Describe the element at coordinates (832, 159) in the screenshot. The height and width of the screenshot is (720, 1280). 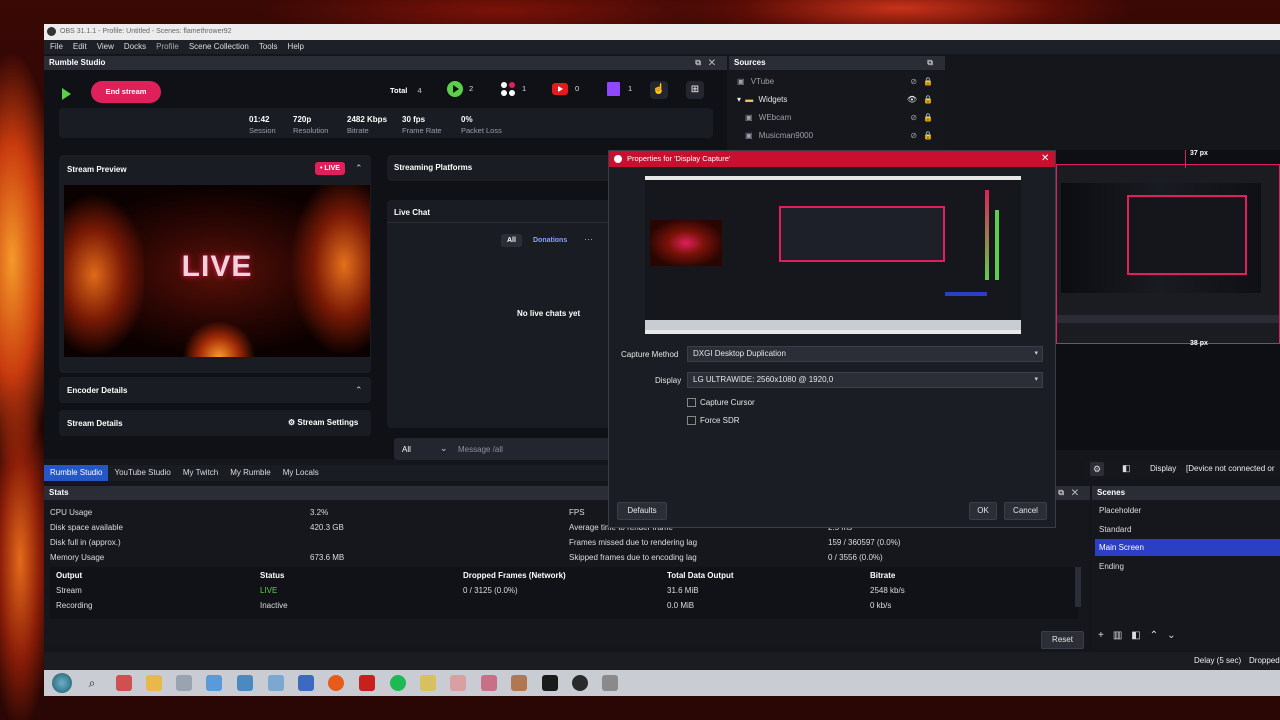
I see `dialog-title-bar: Properties for 'Display Capture' ✕` at that location.